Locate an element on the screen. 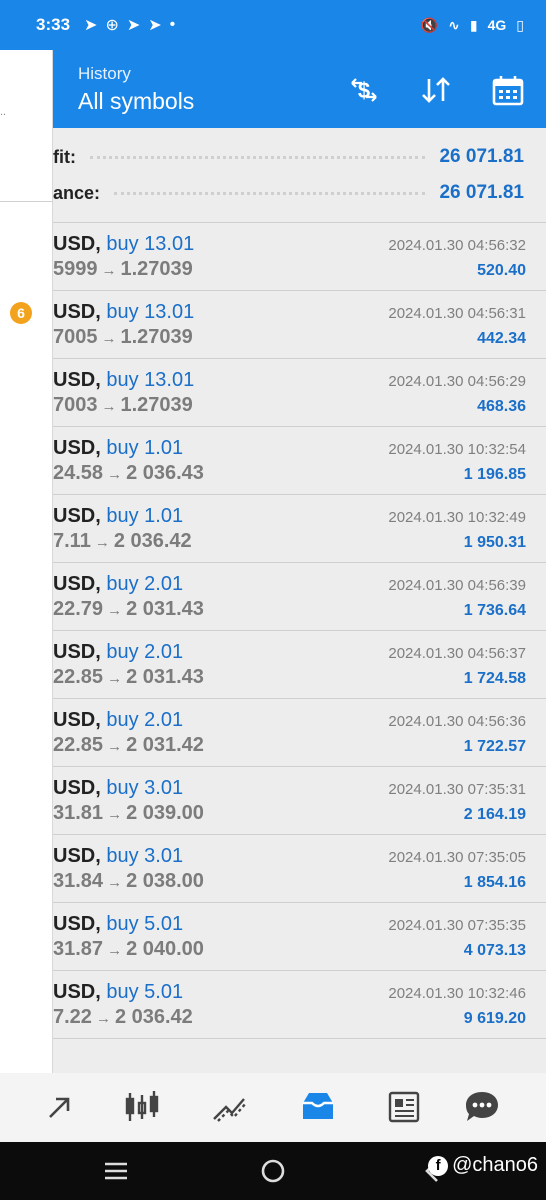 This screenshot has height=1200, width=546. drawer-divider is located at coordinates (26, 201).